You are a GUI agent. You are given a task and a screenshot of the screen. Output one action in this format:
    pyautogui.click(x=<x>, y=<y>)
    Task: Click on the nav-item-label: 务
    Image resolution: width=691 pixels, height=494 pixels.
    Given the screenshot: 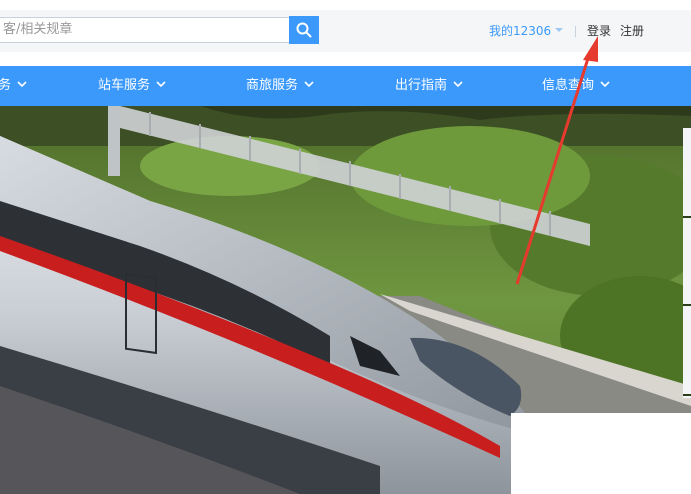 What is the action you would take?
    pyautogui.click(x=6, y=85)
    